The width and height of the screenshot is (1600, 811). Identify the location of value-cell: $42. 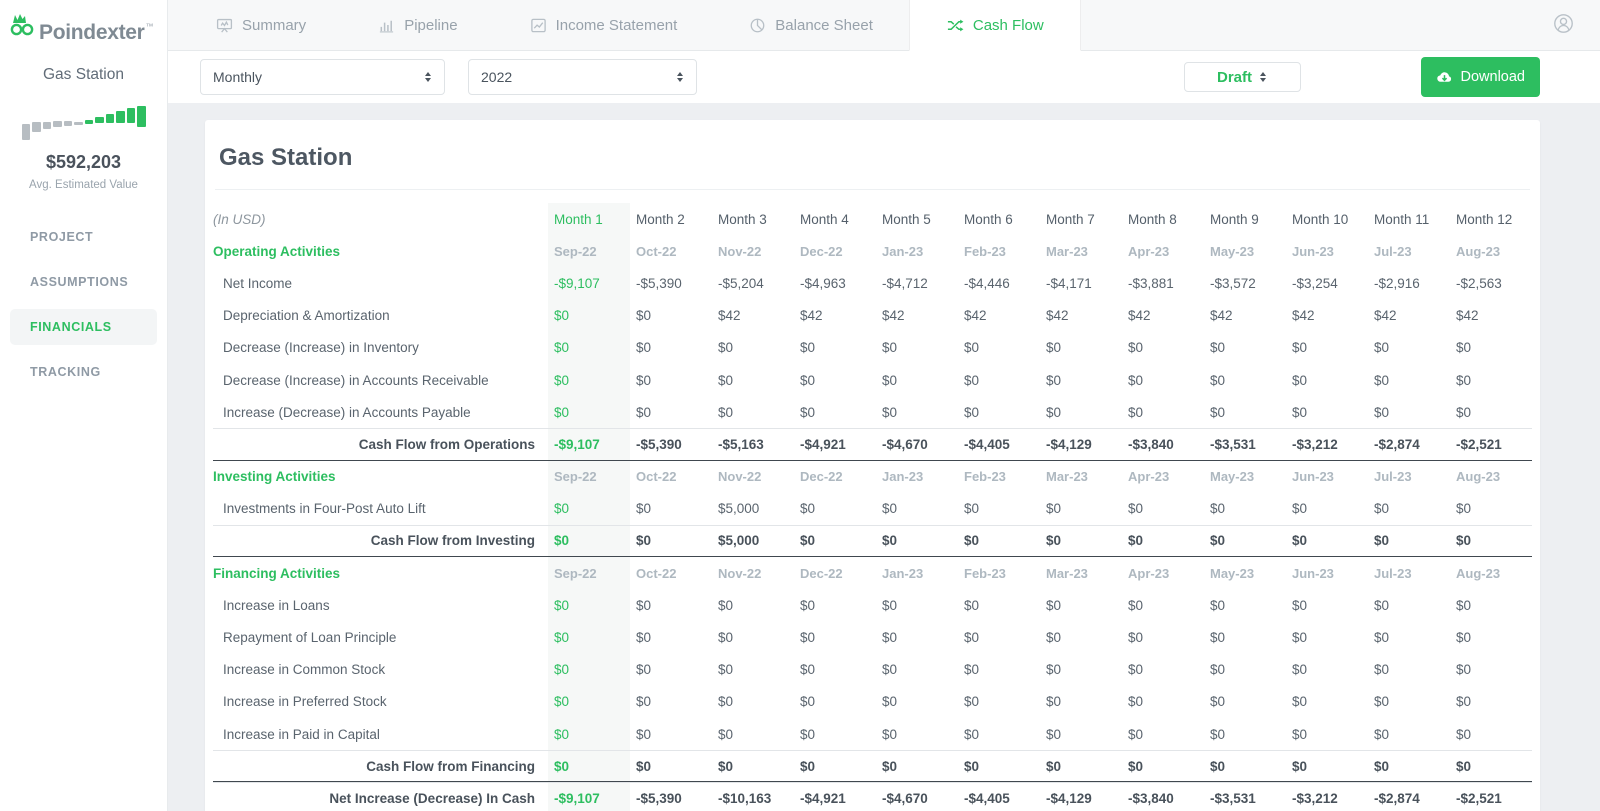
(1221, 316).